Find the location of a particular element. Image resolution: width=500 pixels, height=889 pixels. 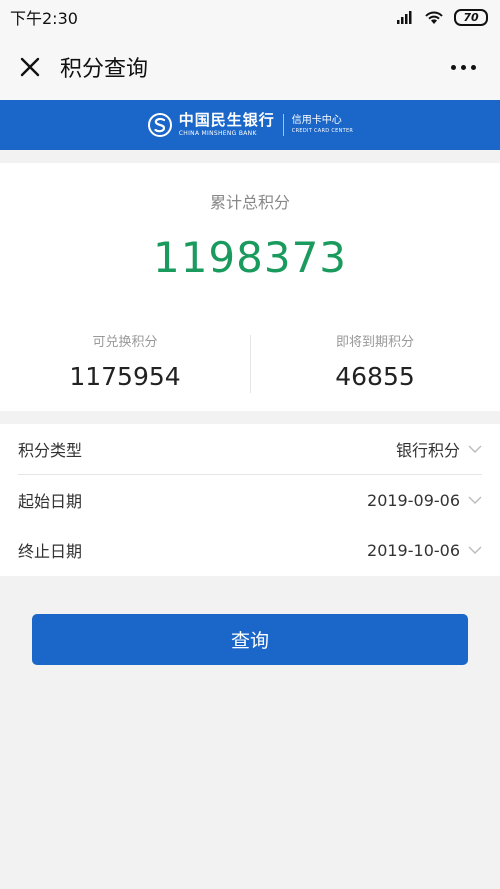

status-time: 下午2:30 is located at coordinates (44, 18).